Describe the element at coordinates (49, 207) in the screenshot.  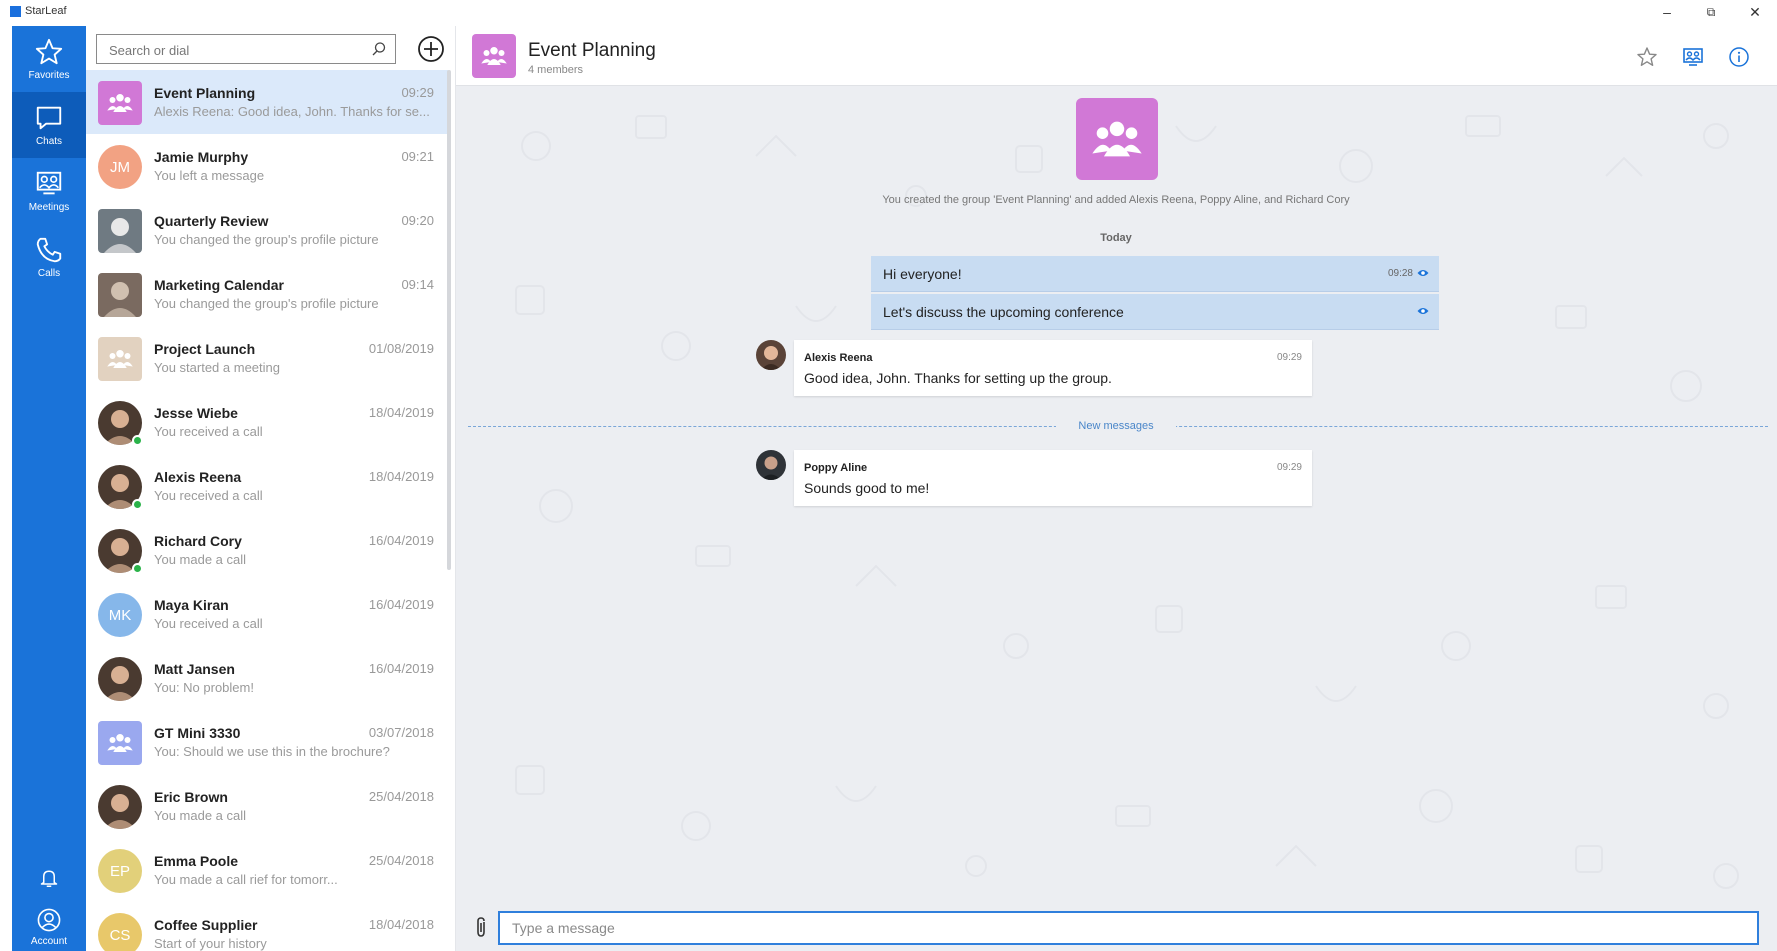
I see `nav-meetings-label: Meetings` at that location.